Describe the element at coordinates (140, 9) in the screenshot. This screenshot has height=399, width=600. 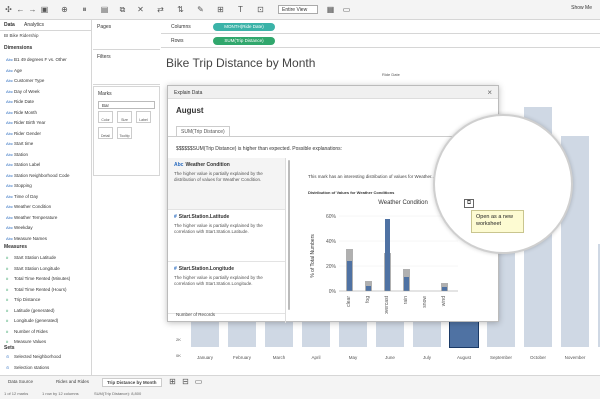
I see `clear-icon: ✕` at that location.